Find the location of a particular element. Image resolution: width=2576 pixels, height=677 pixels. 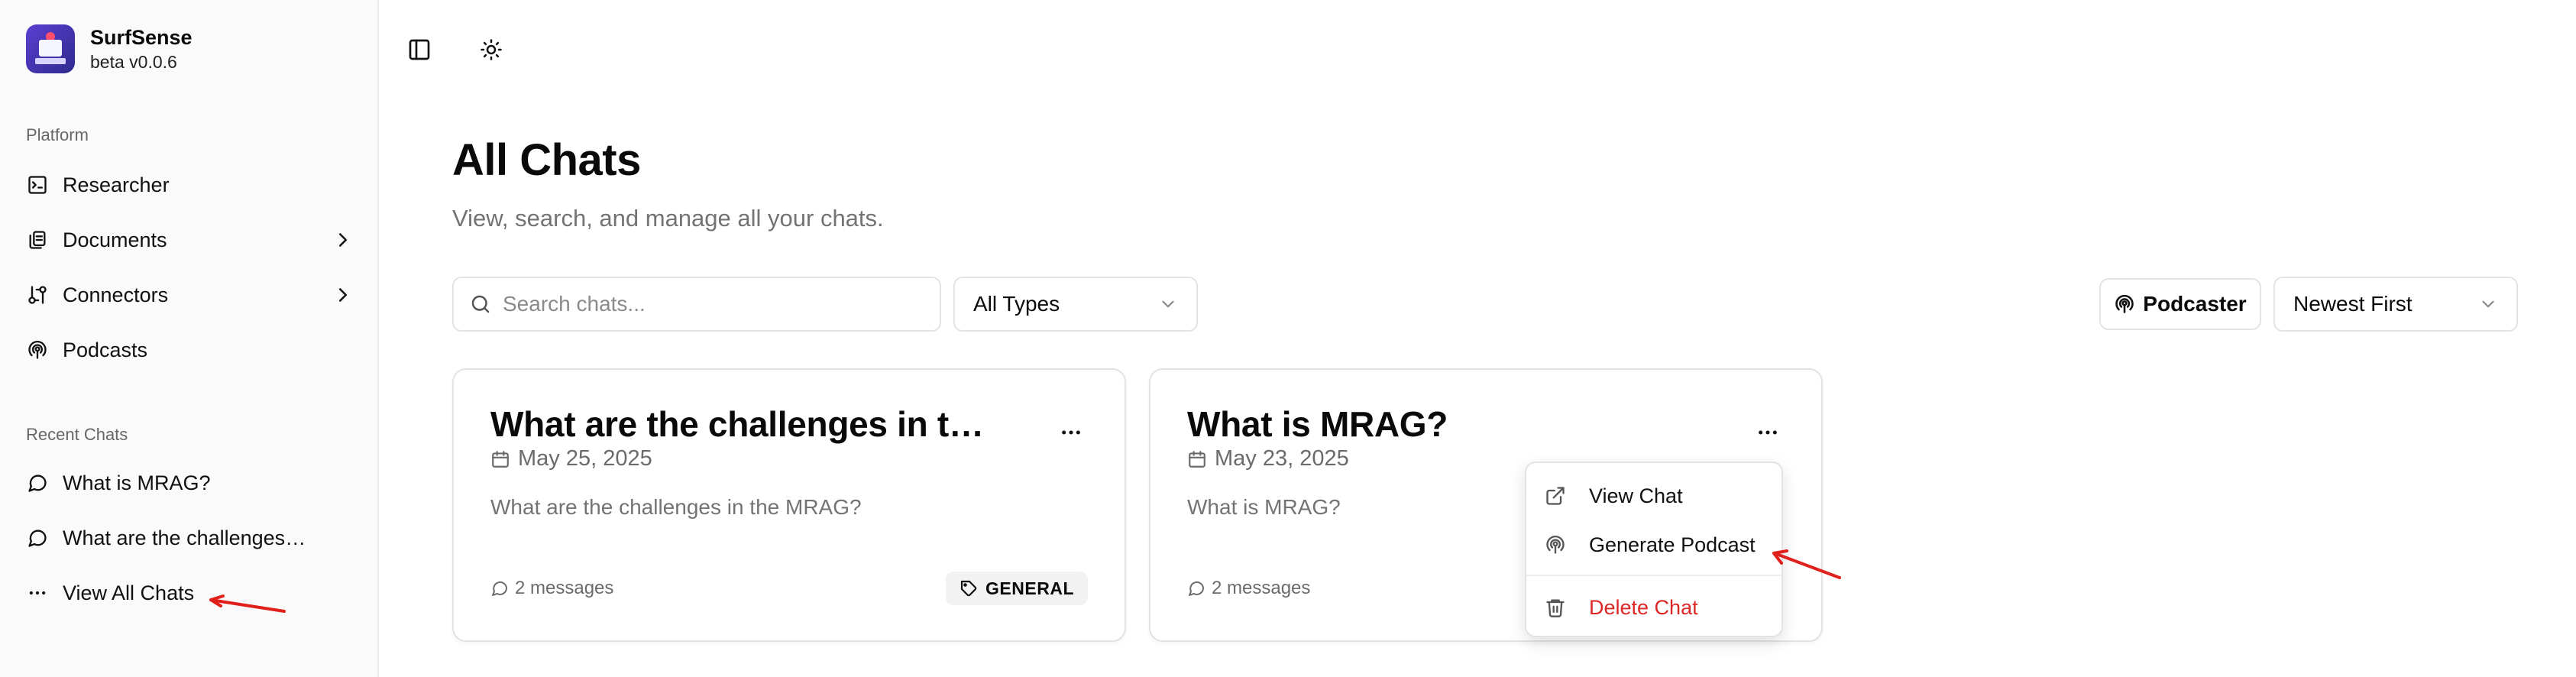

delete-chat-menu-item: Delete Chat is located at coordinates (1654, 607).